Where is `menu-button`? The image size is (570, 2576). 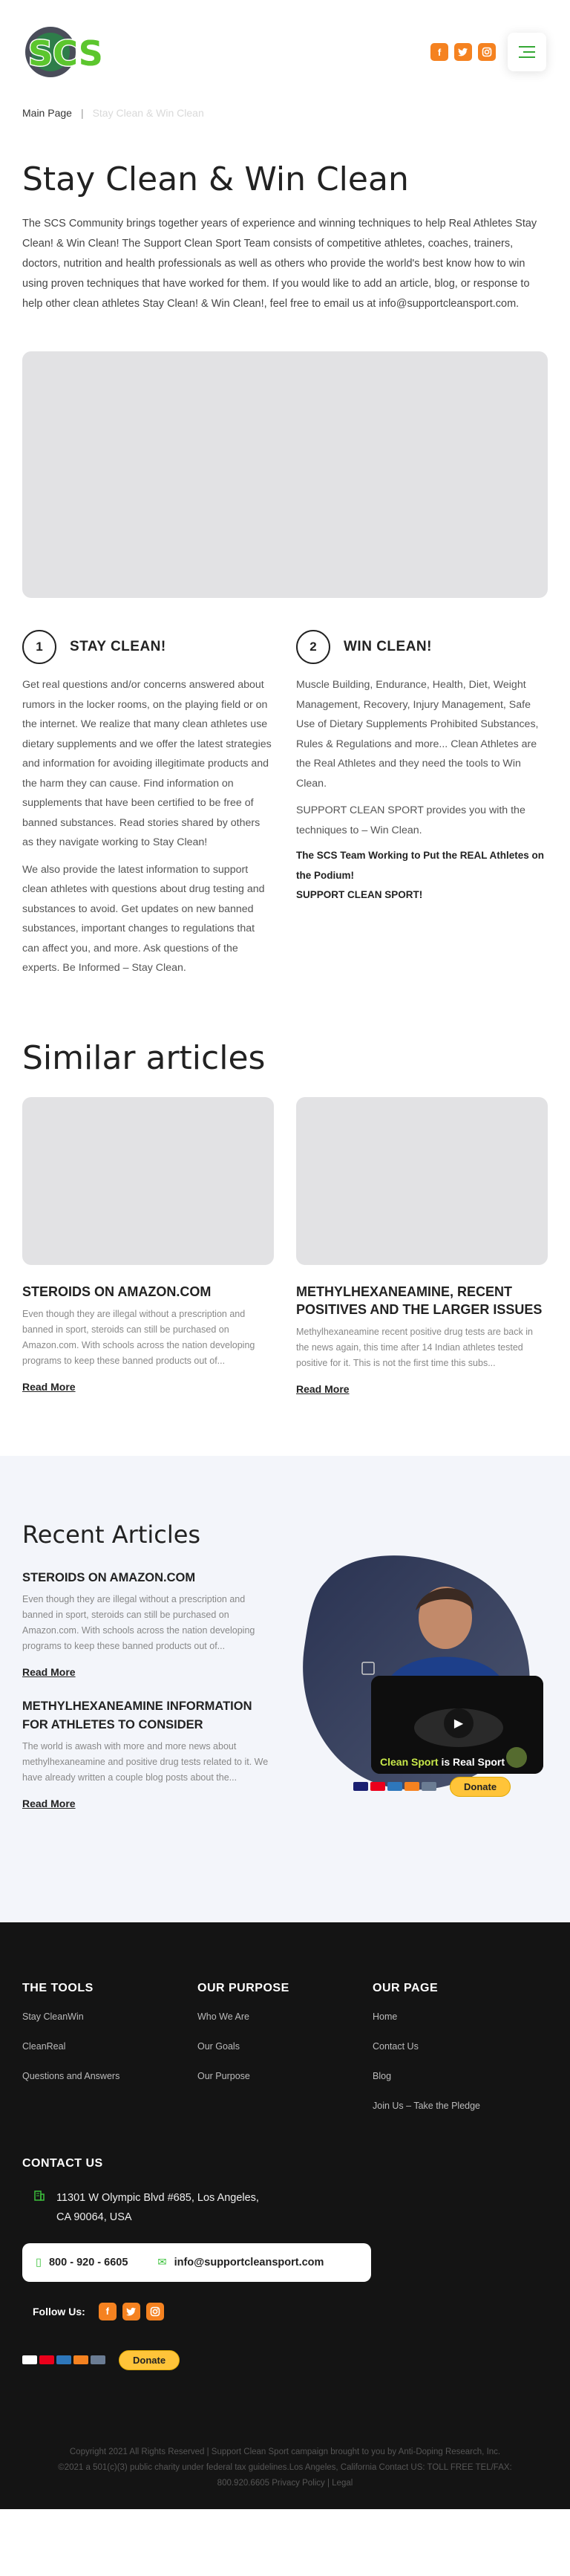
menu-button is located at coordinates (527, 52).